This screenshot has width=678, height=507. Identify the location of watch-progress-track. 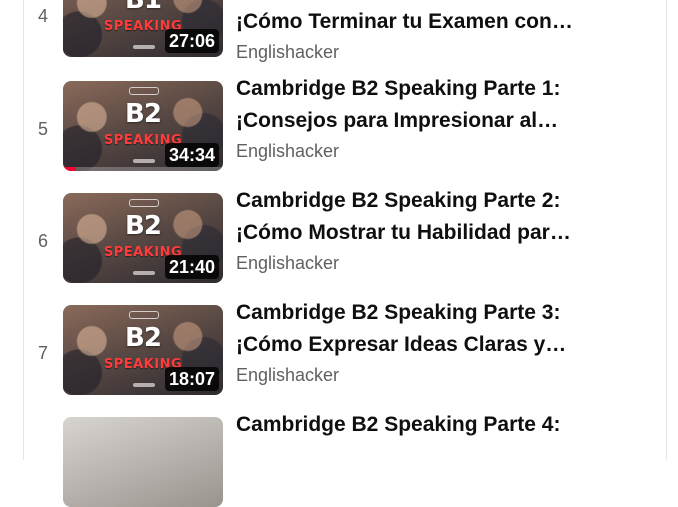
(143, 169).